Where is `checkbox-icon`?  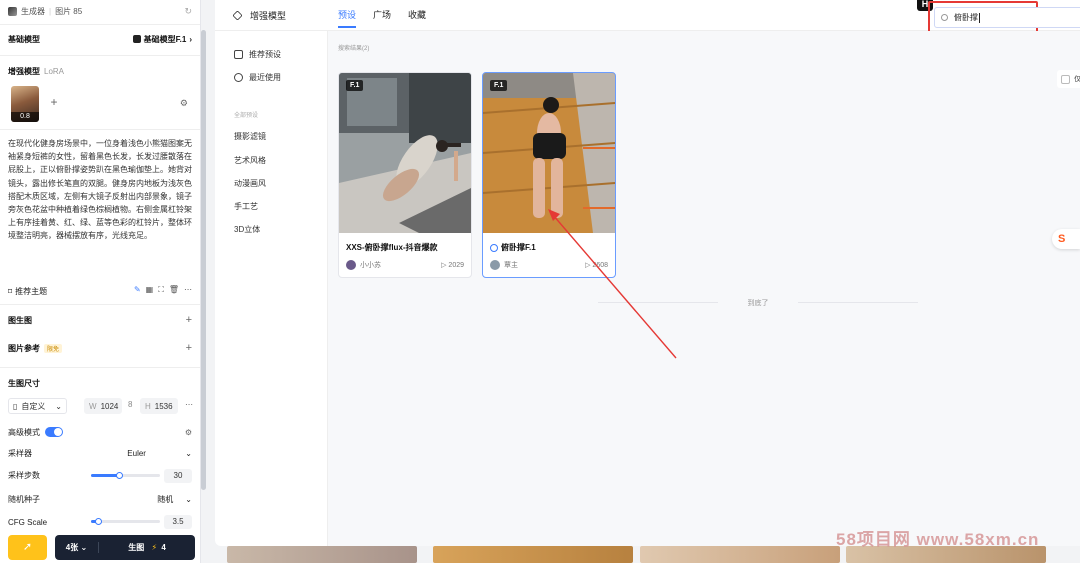
checkbox-icon is located at coordinates (1065, 79).